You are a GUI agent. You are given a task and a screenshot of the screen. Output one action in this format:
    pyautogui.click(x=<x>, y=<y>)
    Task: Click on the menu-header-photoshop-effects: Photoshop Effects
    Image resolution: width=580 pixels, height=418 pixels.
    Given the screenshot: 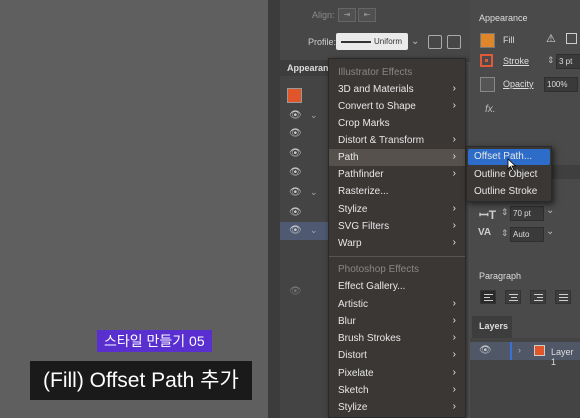 What is the action you would take?
    pyautogui.click(x=378, y=269)
    